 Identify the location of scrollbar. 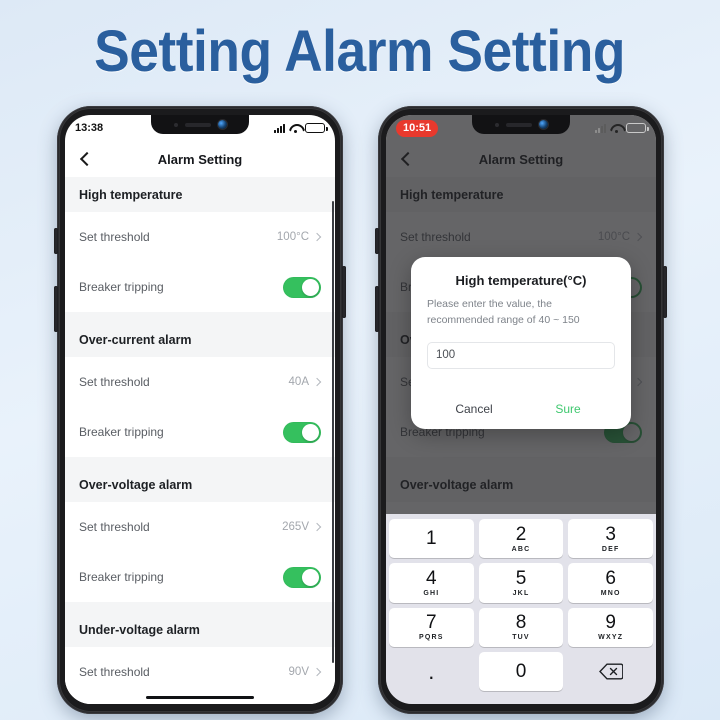
(332, 432).